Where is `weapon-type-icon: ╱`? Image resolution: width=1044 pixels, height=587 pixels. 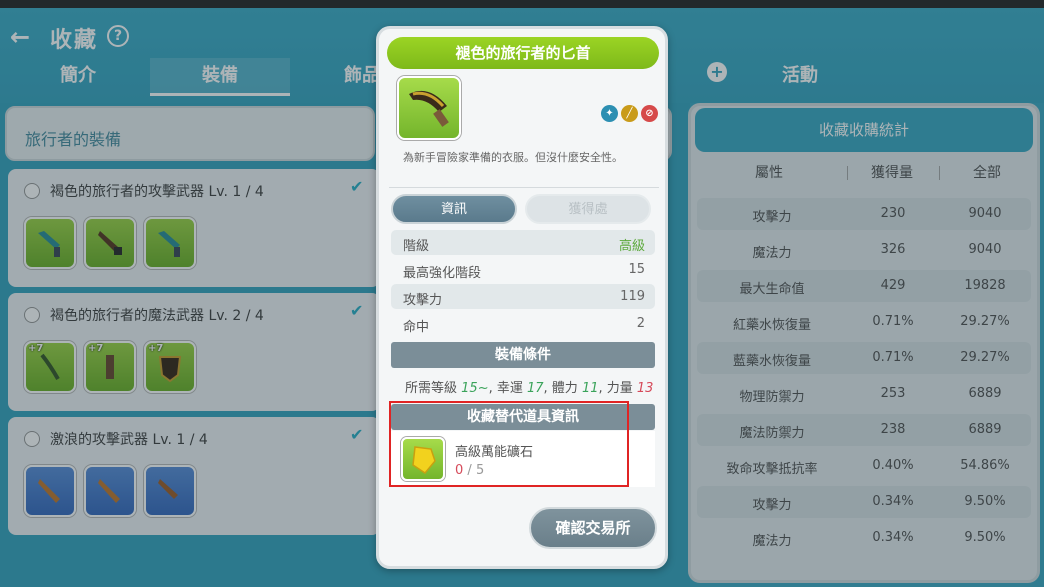
weapon-type-icon: ╱ is located at coordinates (629, 113).